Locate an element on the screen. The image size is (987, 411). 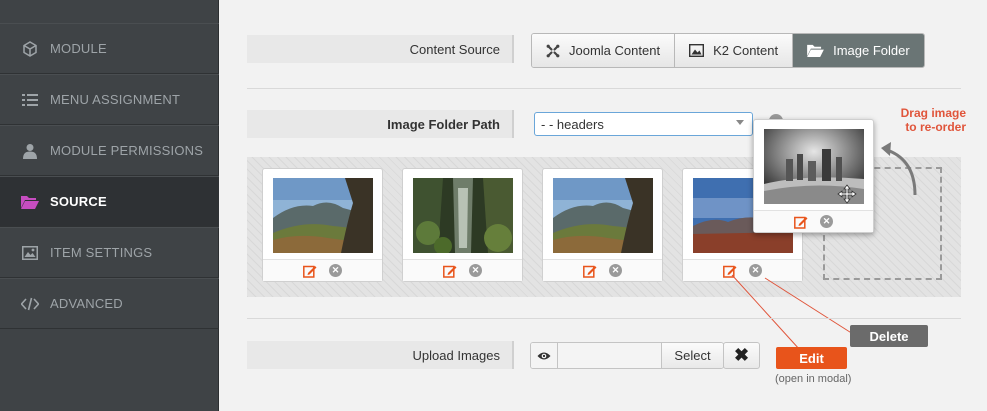
k2-content-button: K2 Content is located at coordinates (734, 50).